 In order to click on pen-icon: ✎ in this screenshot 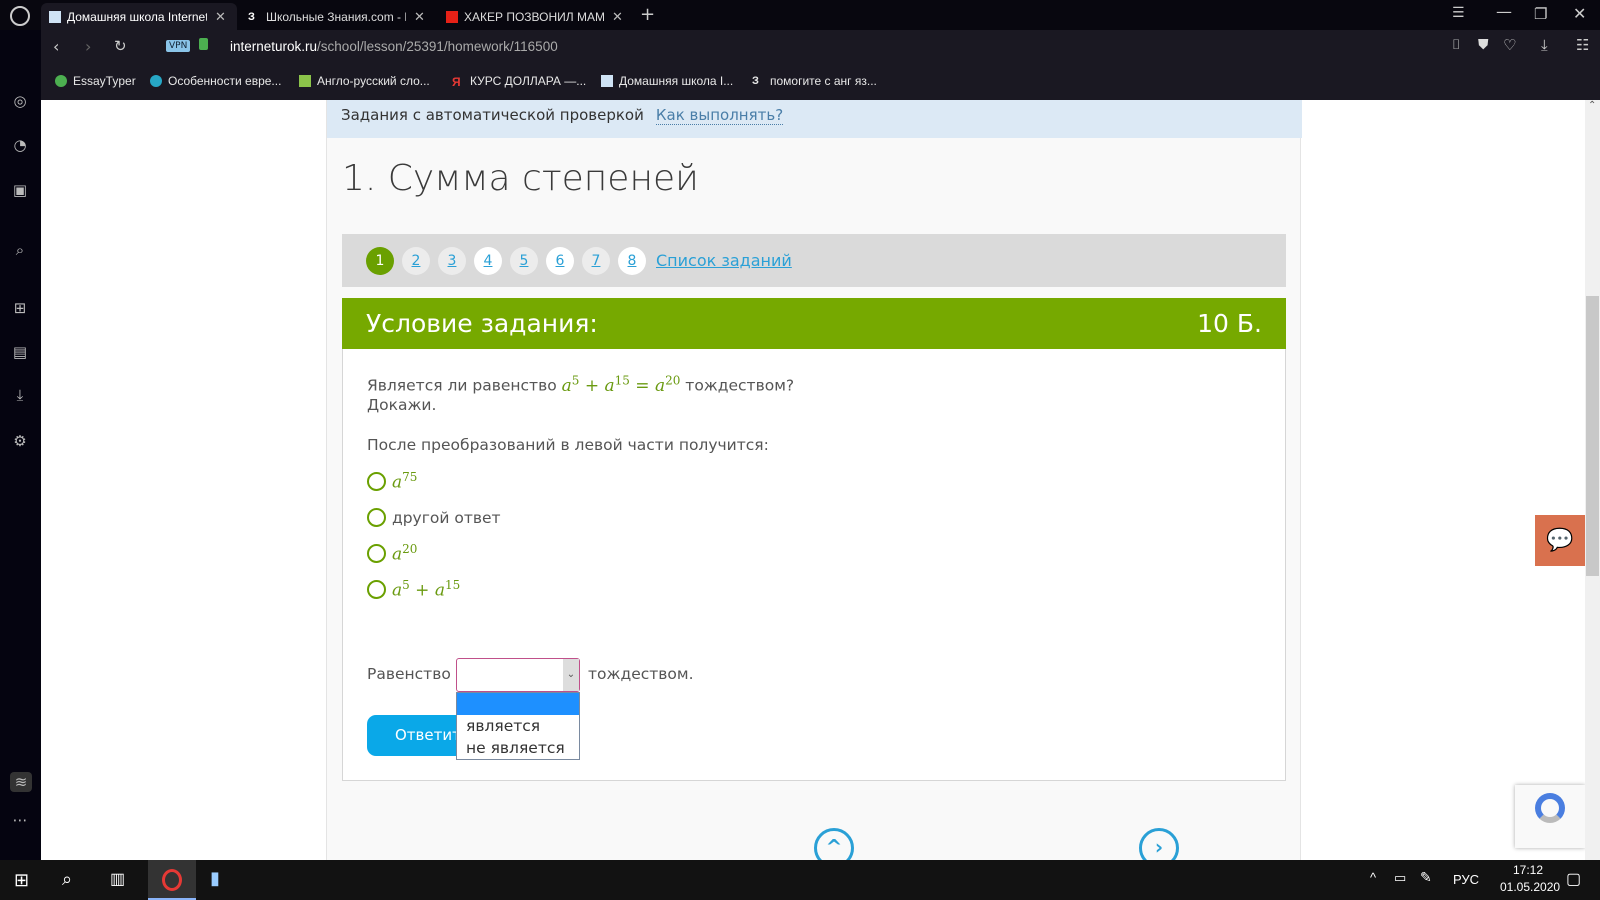, I will do `click(1426, 877)`.